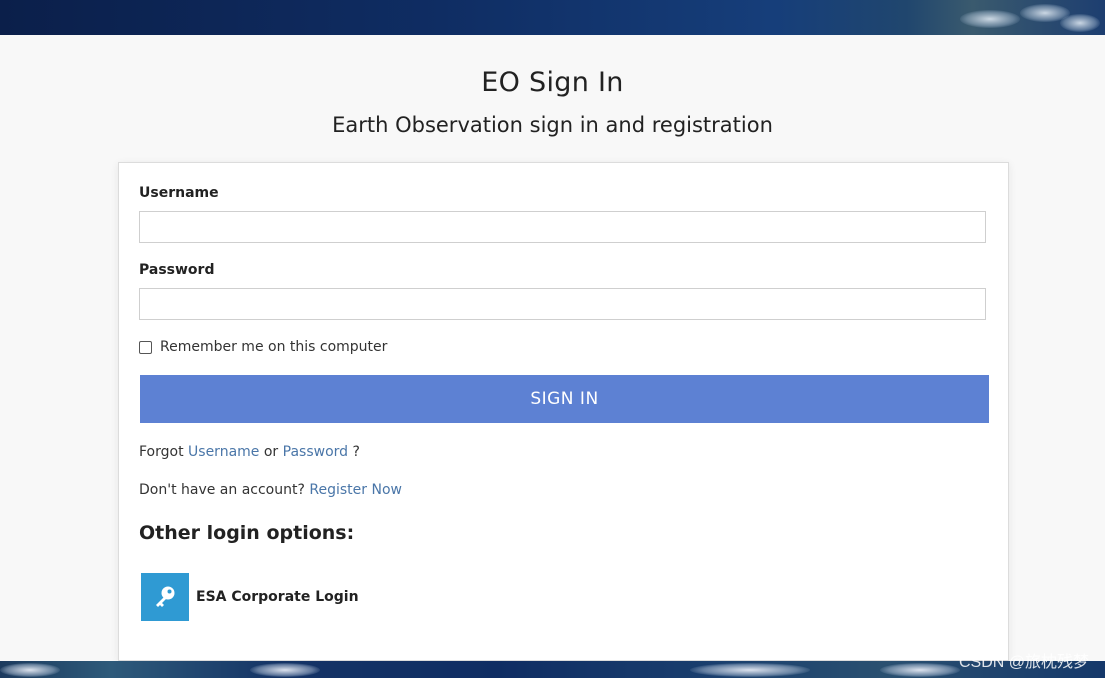  Describe the element at coordinates (277, 597) in the screenshot. I see `esa-corporate-login-label: ESA Corporate Login` at that location.